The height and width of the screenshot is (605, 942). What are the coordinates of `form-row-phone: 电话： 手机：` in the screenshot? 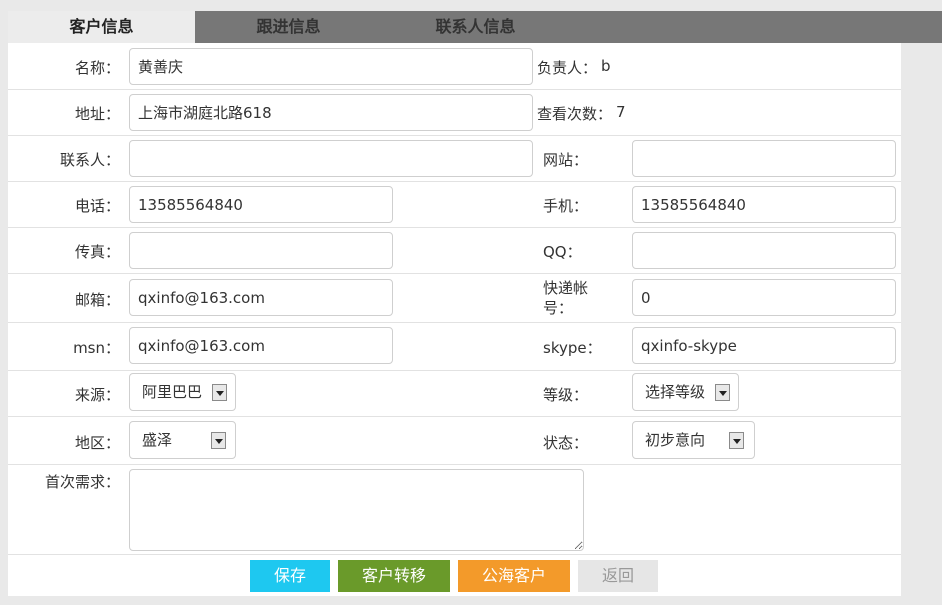 It's located at (454, 205).